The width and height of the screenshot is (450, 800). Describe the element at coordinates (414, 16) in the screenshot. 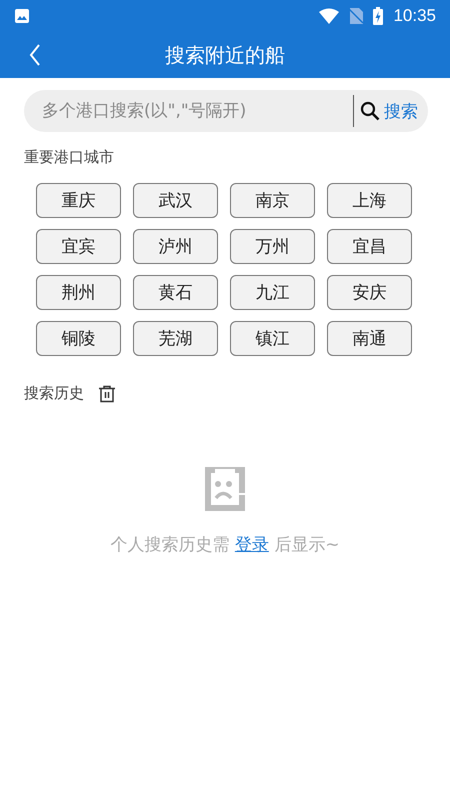

I see `clock-time: 10:35` at that location.